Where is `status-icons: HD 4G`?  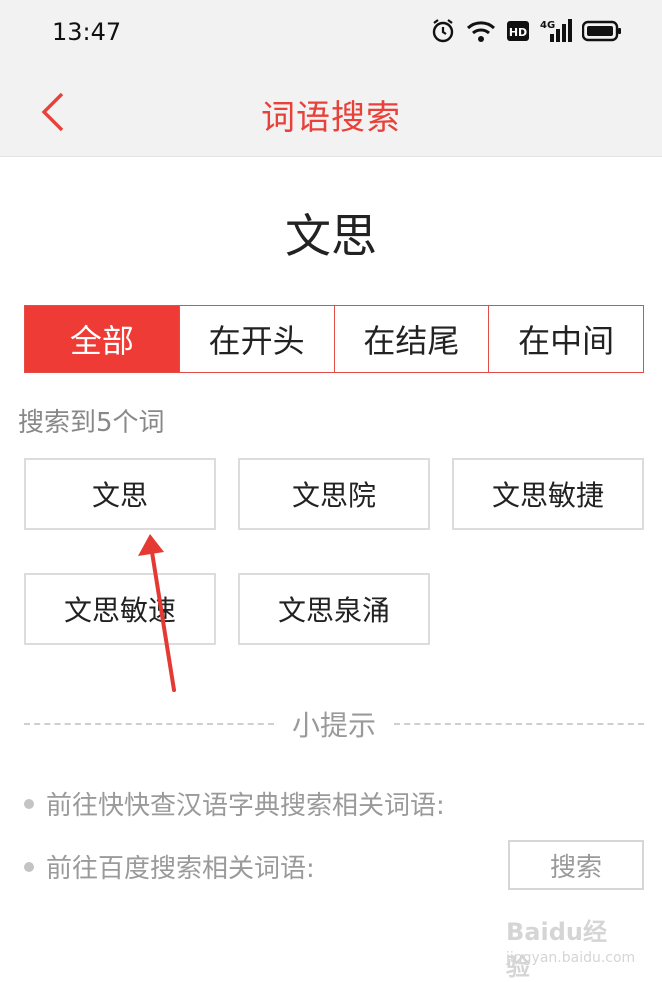 status-icons: HD 4G is located at coordinates (526, 31).